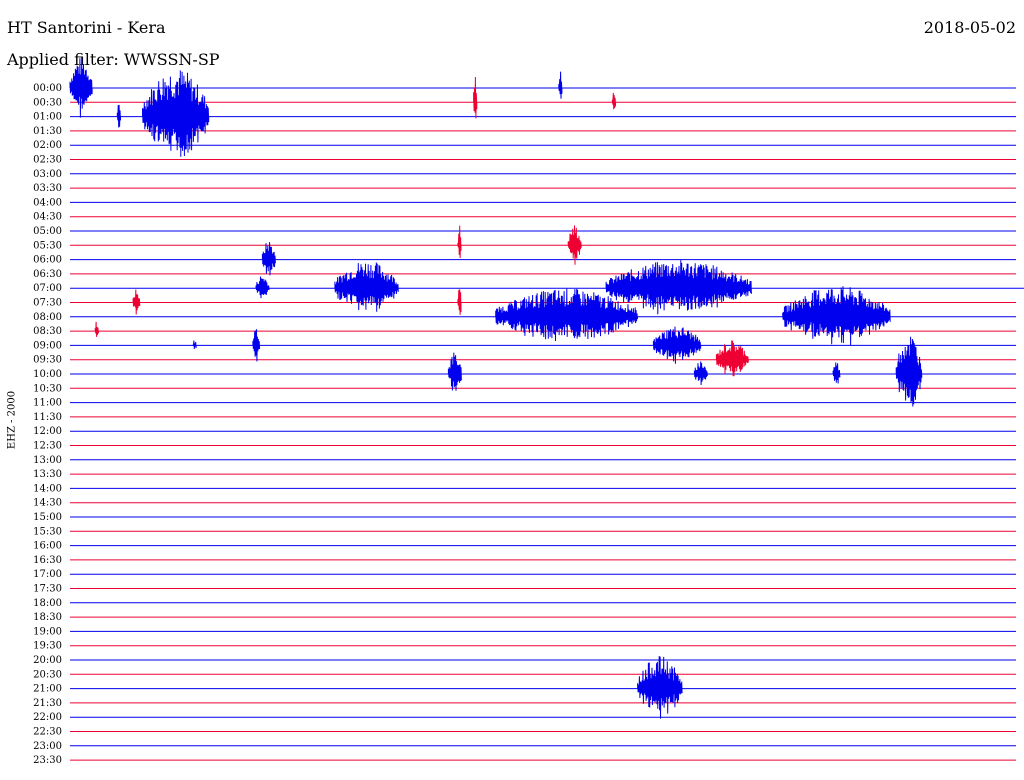 Image resolution: width=1024 pixels, height=780 pixels. What do you see at coordinates (47, 417) in the screenshot?
I see `row-time-label: 11:30` at bounding box center [47, 417].